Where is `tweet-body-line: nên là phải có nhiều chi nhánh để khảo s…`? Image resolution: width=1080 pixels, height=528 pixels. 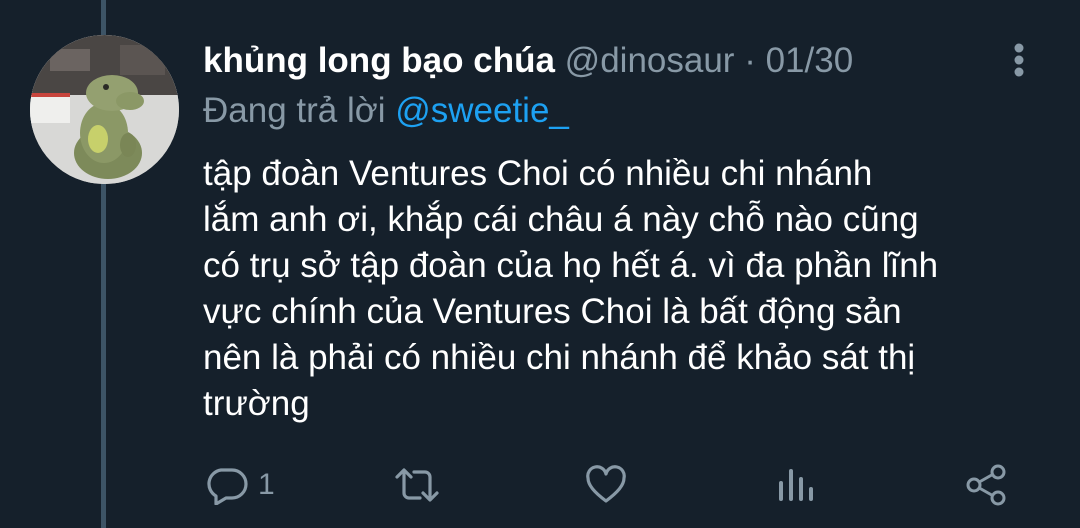 tweet-body-line: nên là phải có nhiều chi nhánh để khảo s… is located at coordinates (559, 357).